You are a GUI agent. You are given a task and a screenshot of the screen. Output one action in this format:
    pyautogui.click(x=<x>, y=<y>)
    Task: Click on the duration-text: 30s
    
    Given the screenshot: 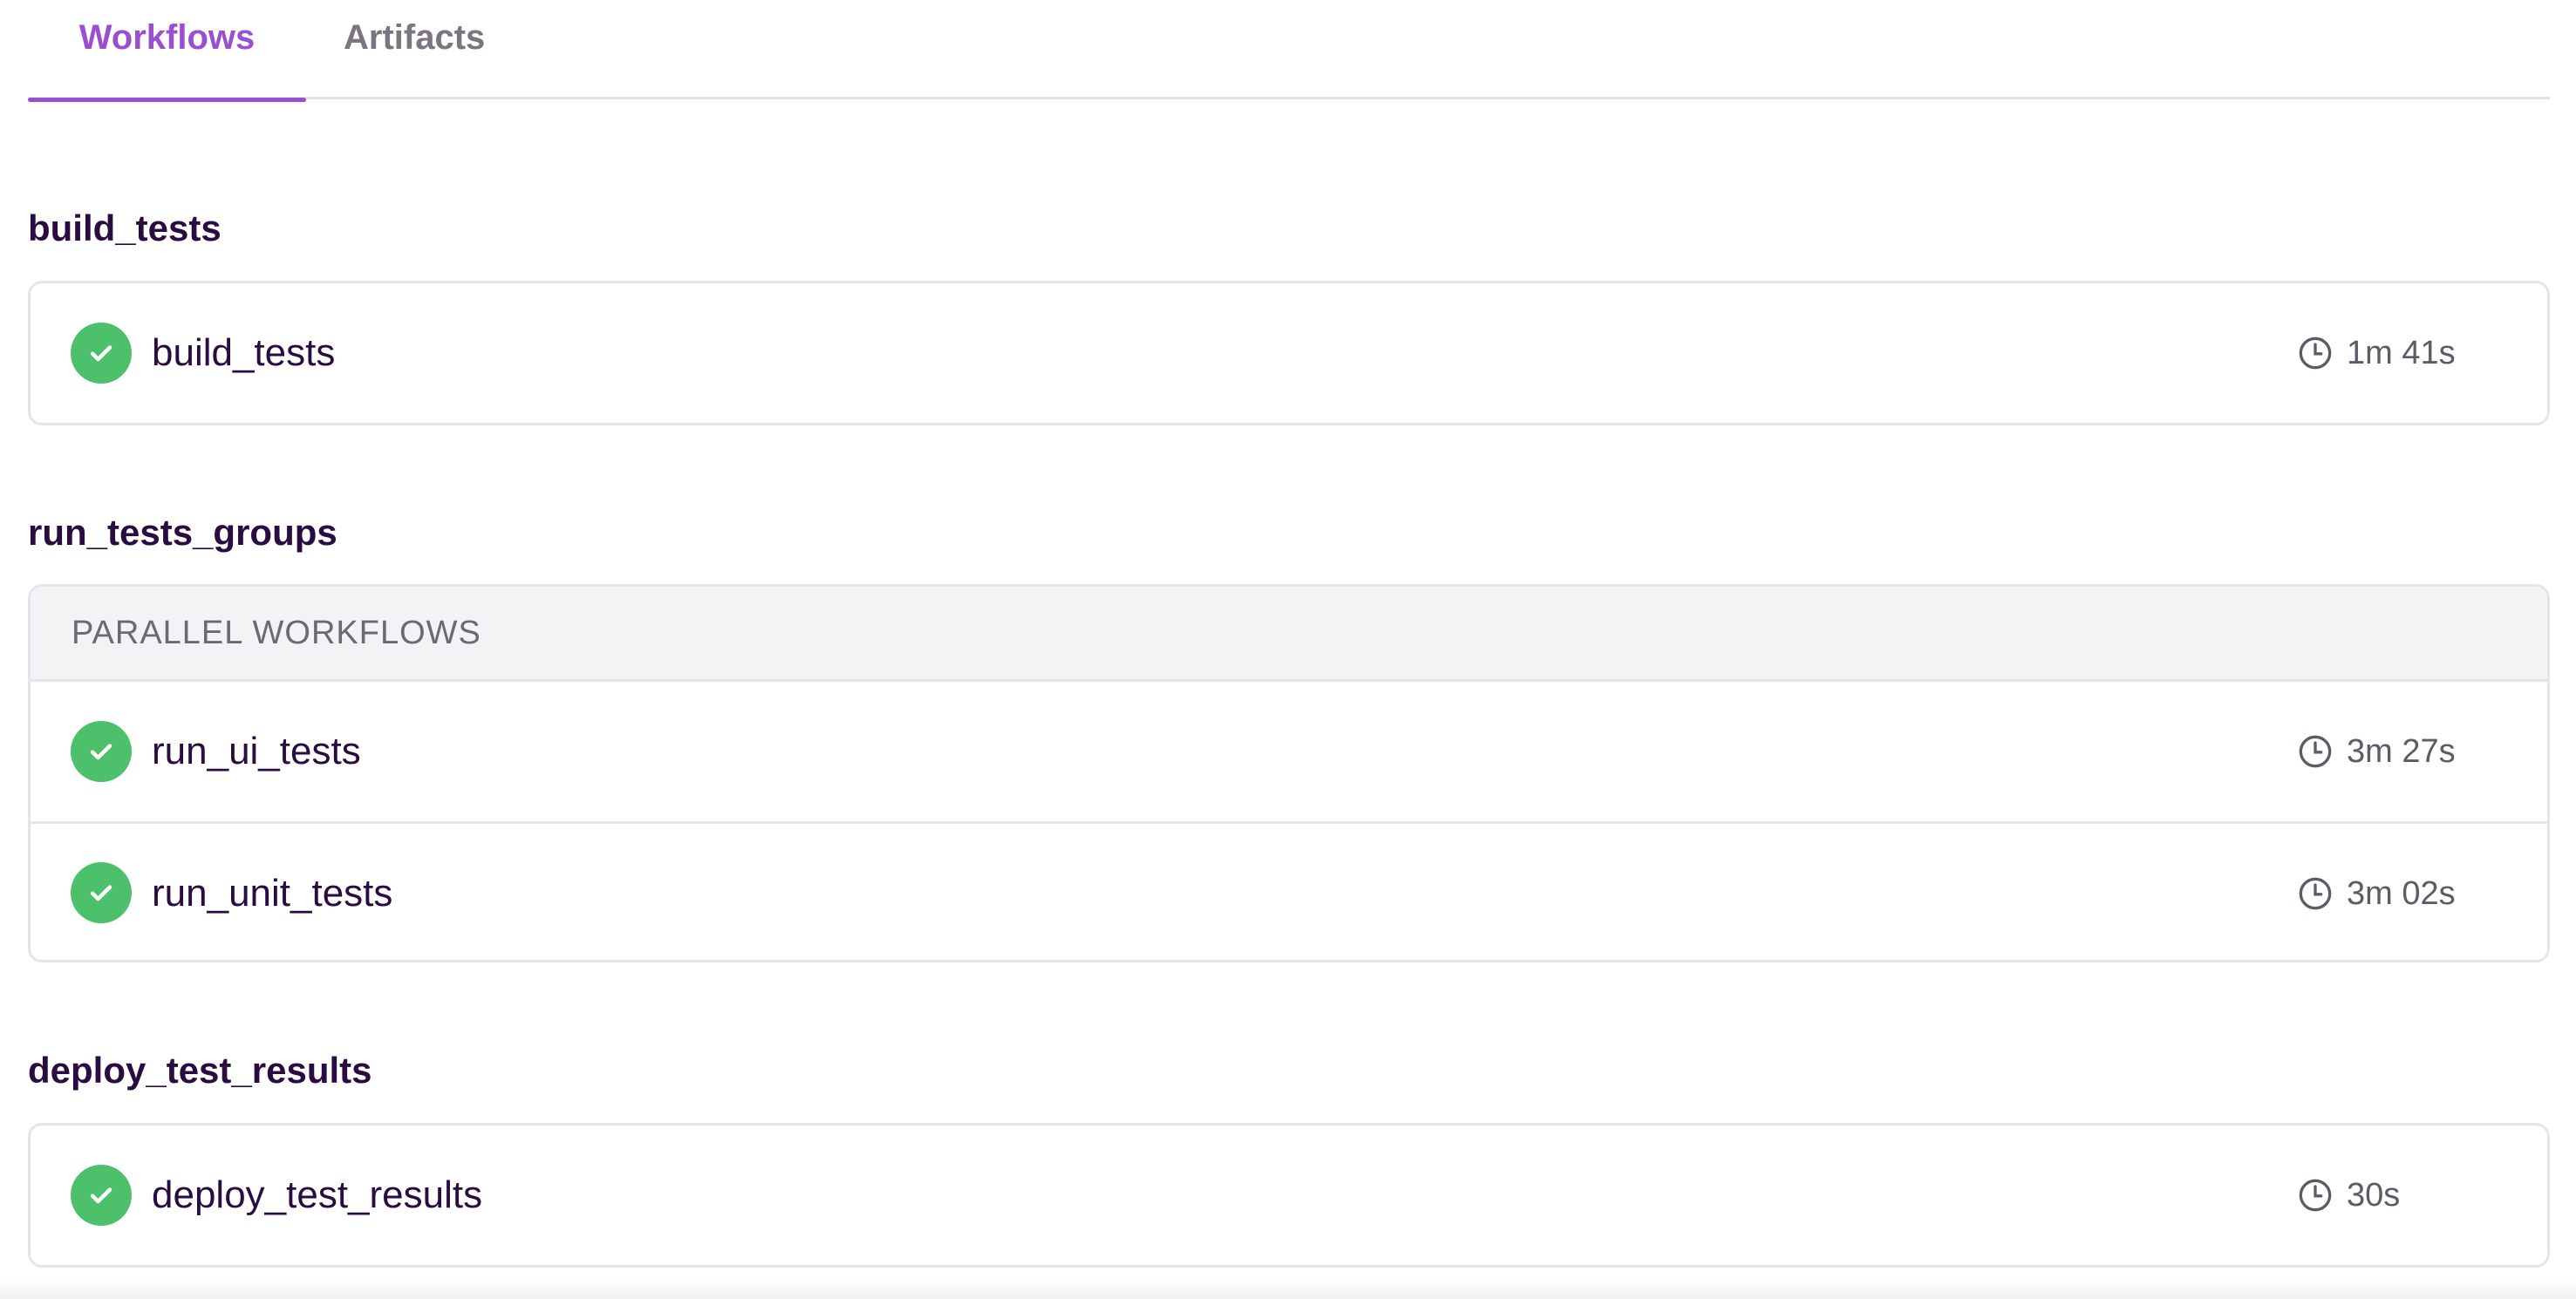 What is the action you would take?
    pyautogui.click(x=2374, y=1195)
    